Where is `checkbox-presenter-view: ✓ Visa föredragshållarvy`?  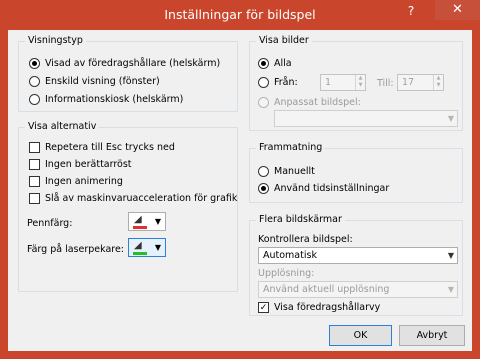
checkbox-presenter-view: ✓ Visa föredragshållarvy is located at coordinates (319, 307).